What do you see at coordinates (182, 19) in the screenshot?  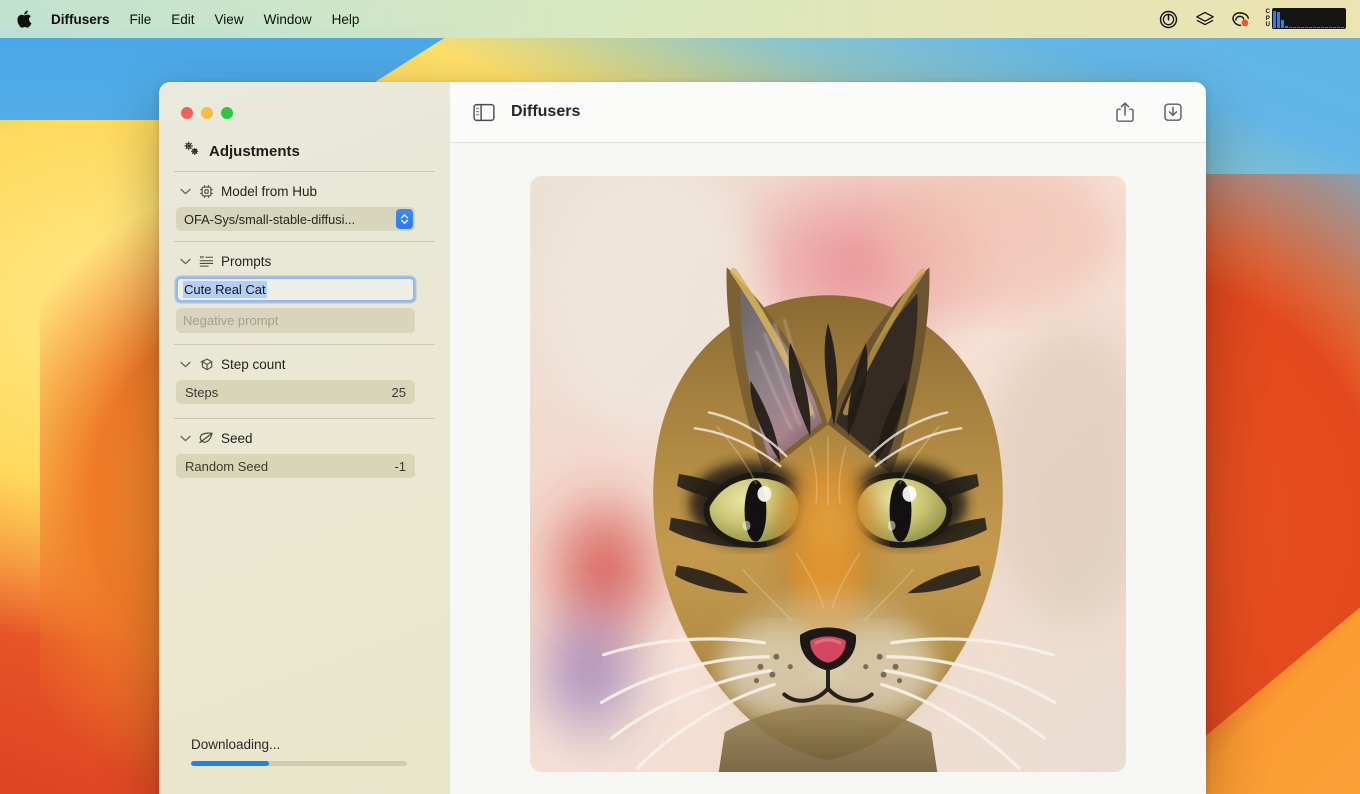 I see `menu-item-edit: Edit` at bounding box center [182, 19].